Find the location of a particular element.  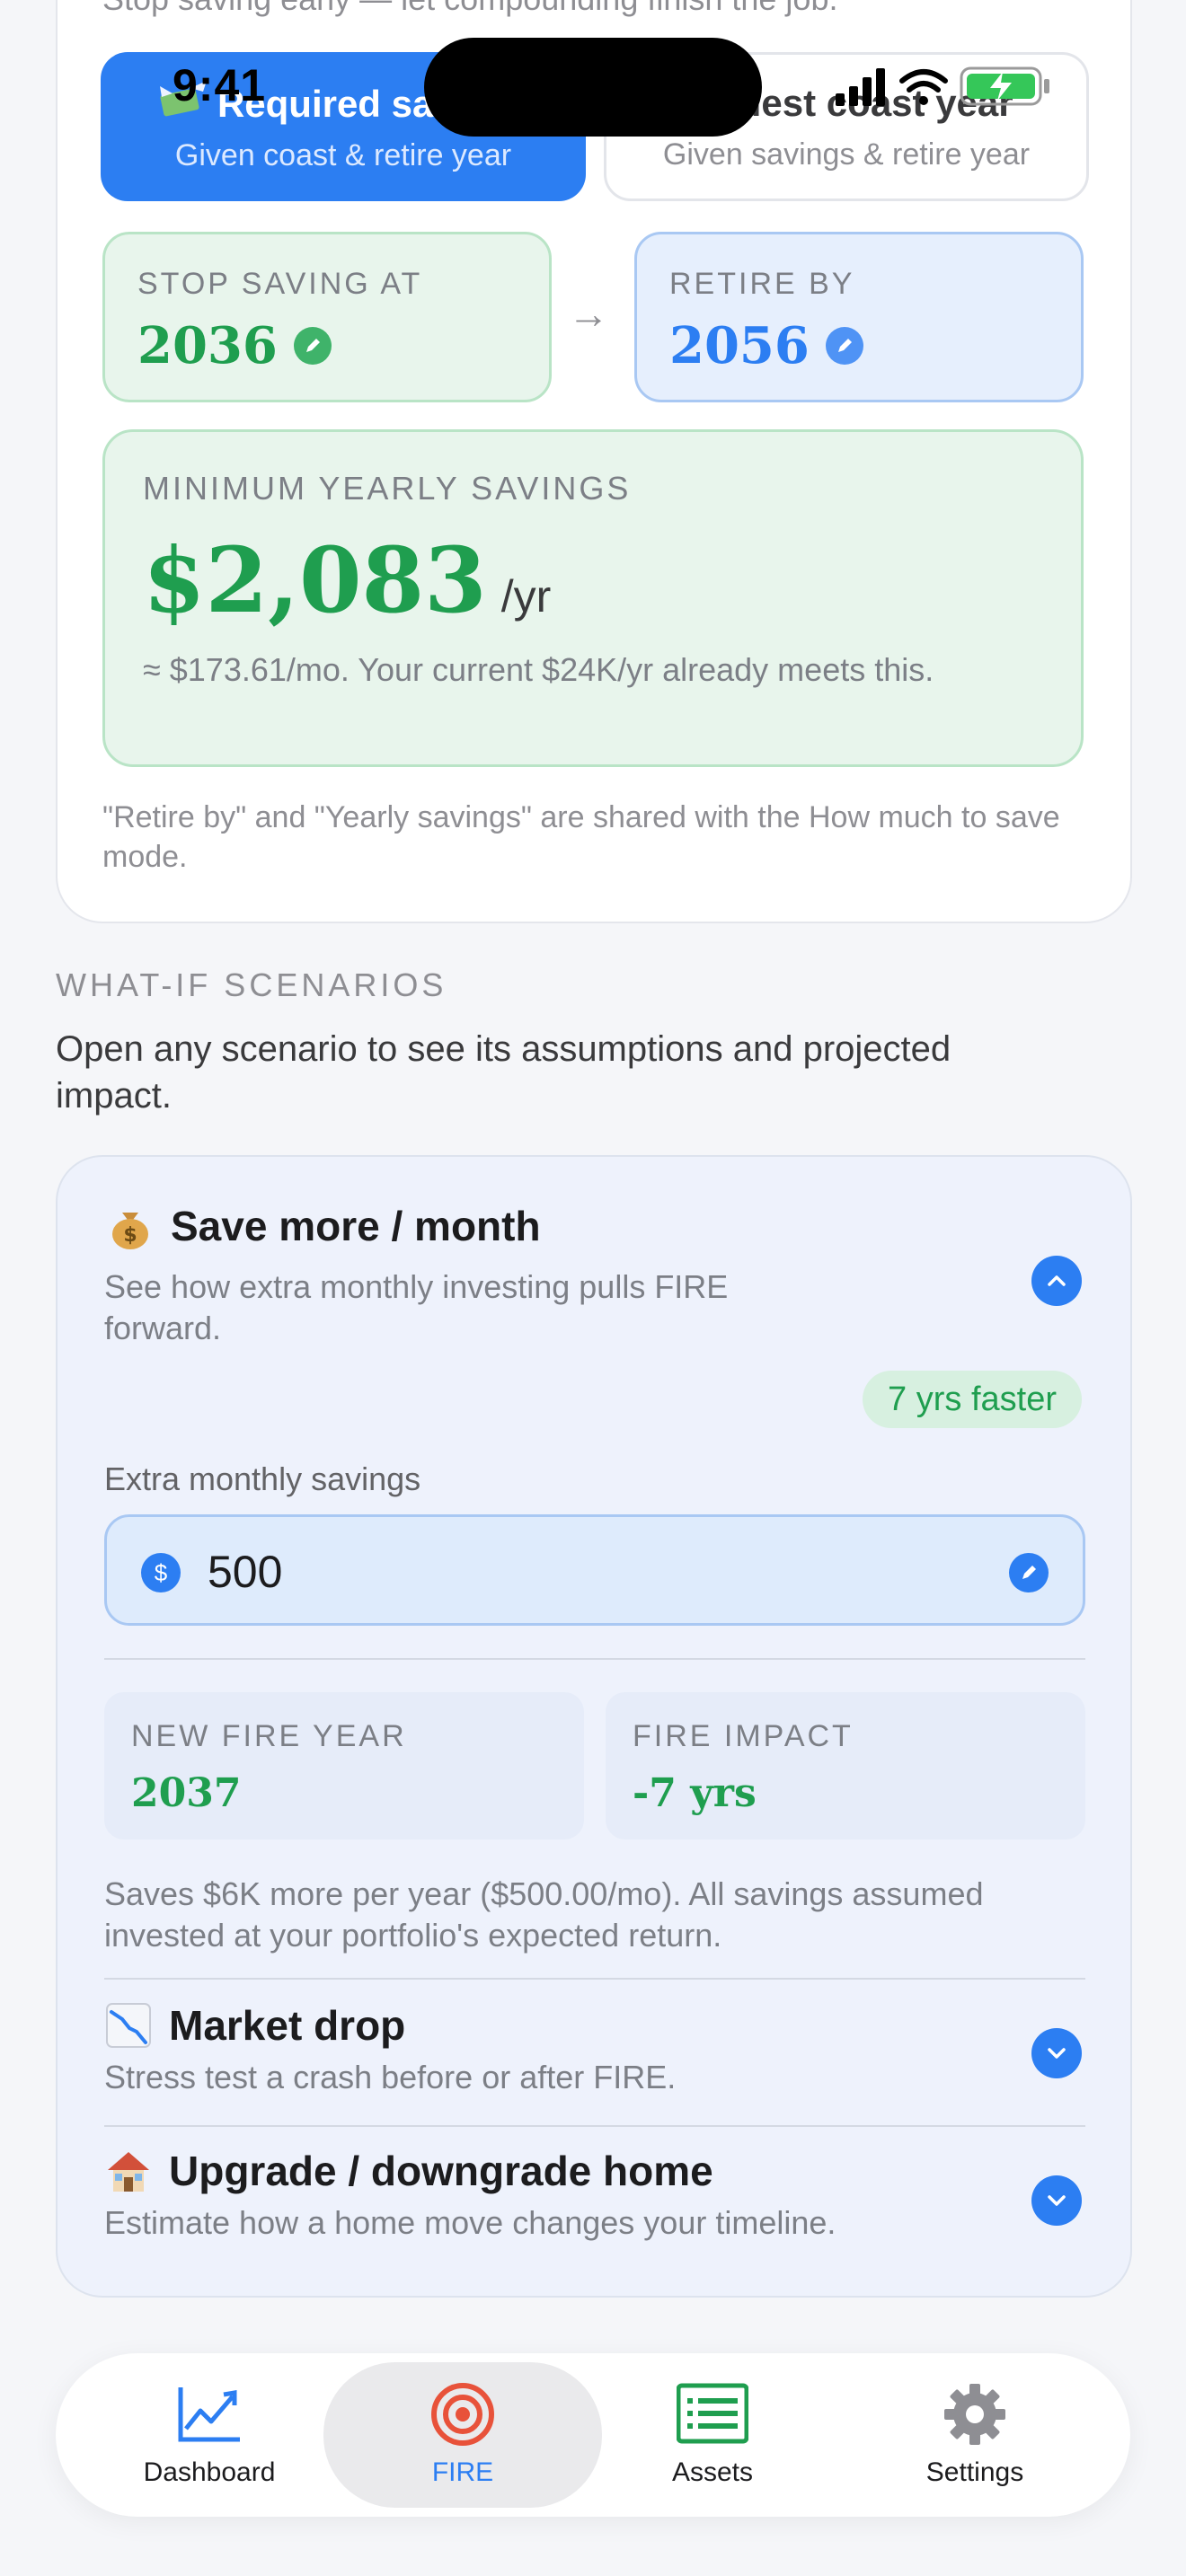

status-icons is located at coordinates (942, 86).